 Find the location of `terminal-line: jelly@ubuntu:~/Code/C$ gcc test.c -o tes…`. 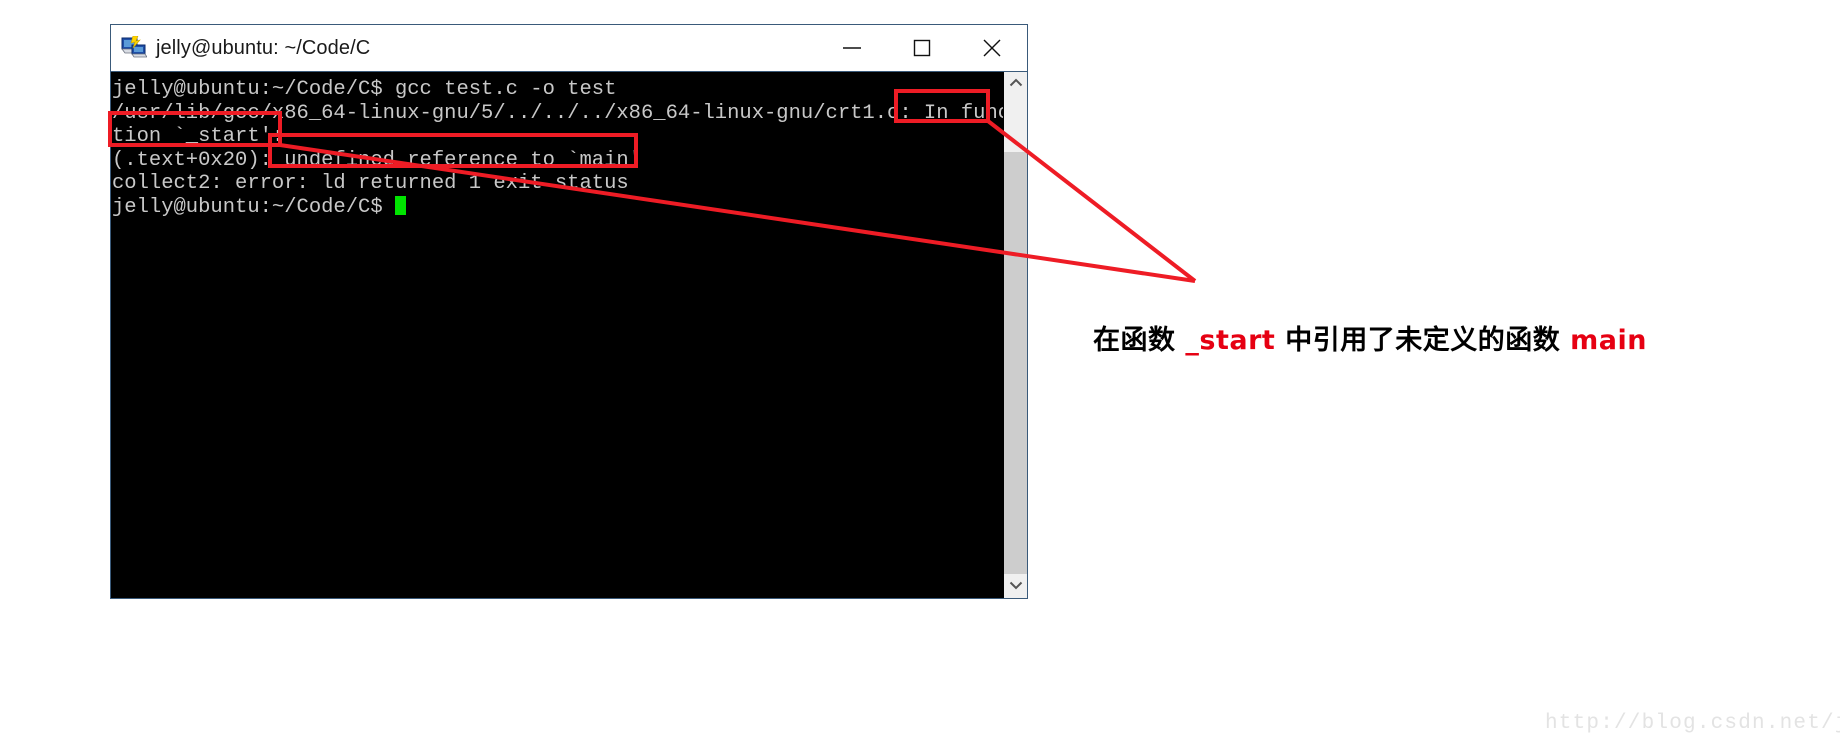

terminal-line: jelly@ubuntu:~/Code/C$ gcc test.c -o tes… is located at coordinates (364, 89).